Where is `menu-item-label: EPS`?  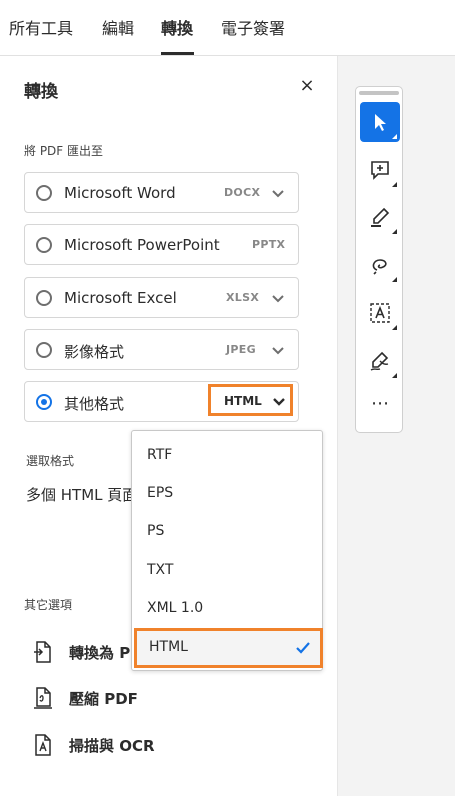 menu-item-label: EPS is located at coordinates (160, 493).